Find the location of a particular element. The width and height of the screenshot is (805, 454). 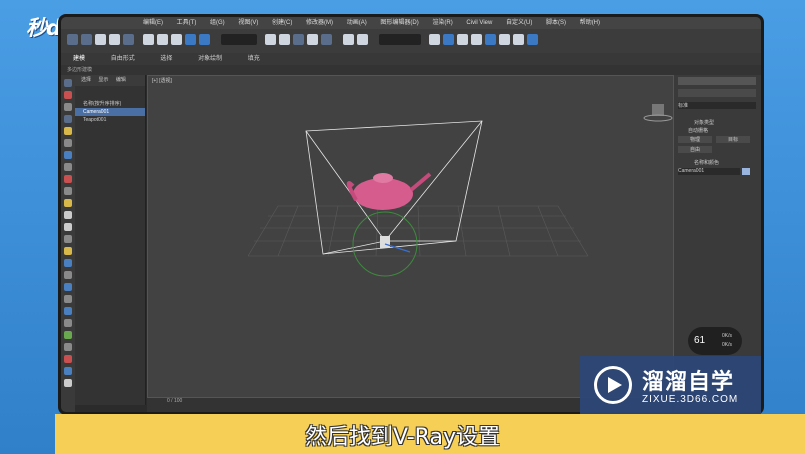

physical-camera-button: 物理 is located at coordinates (695, 139).